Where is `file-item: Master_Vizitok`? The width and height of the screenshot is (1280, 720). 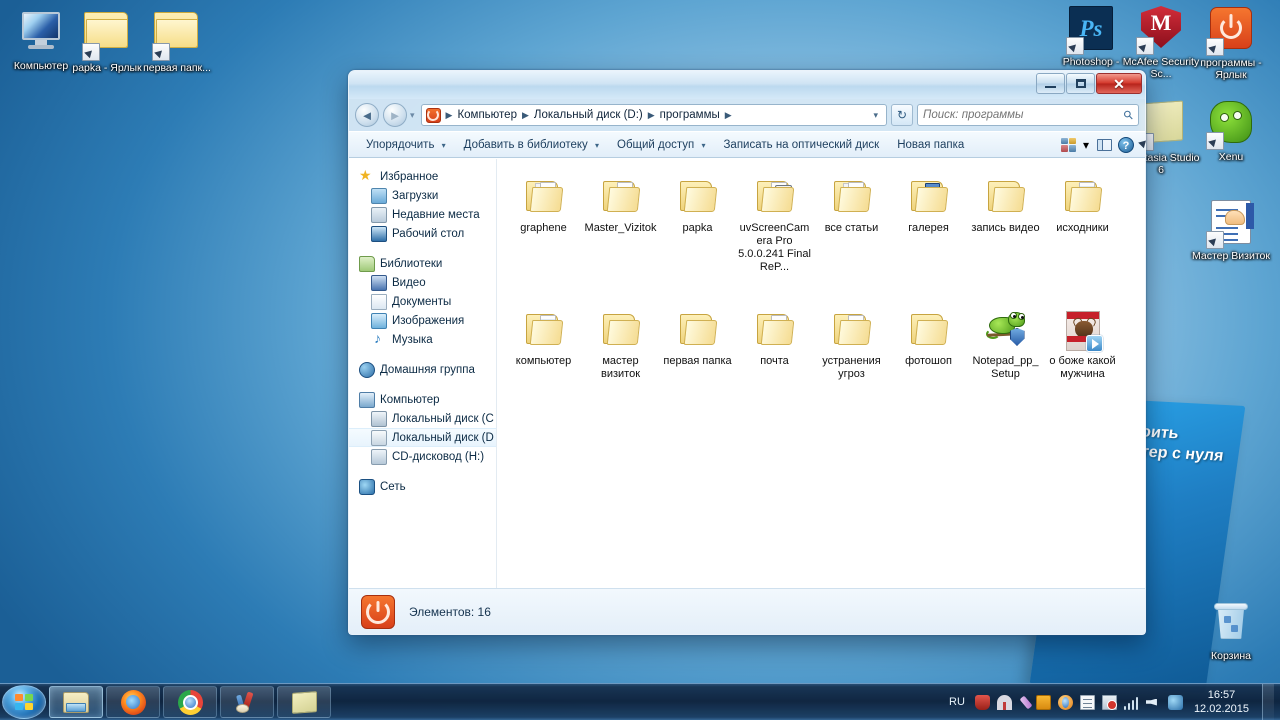
file-item: Master_Vizitok is located at coordinates (620, 226).